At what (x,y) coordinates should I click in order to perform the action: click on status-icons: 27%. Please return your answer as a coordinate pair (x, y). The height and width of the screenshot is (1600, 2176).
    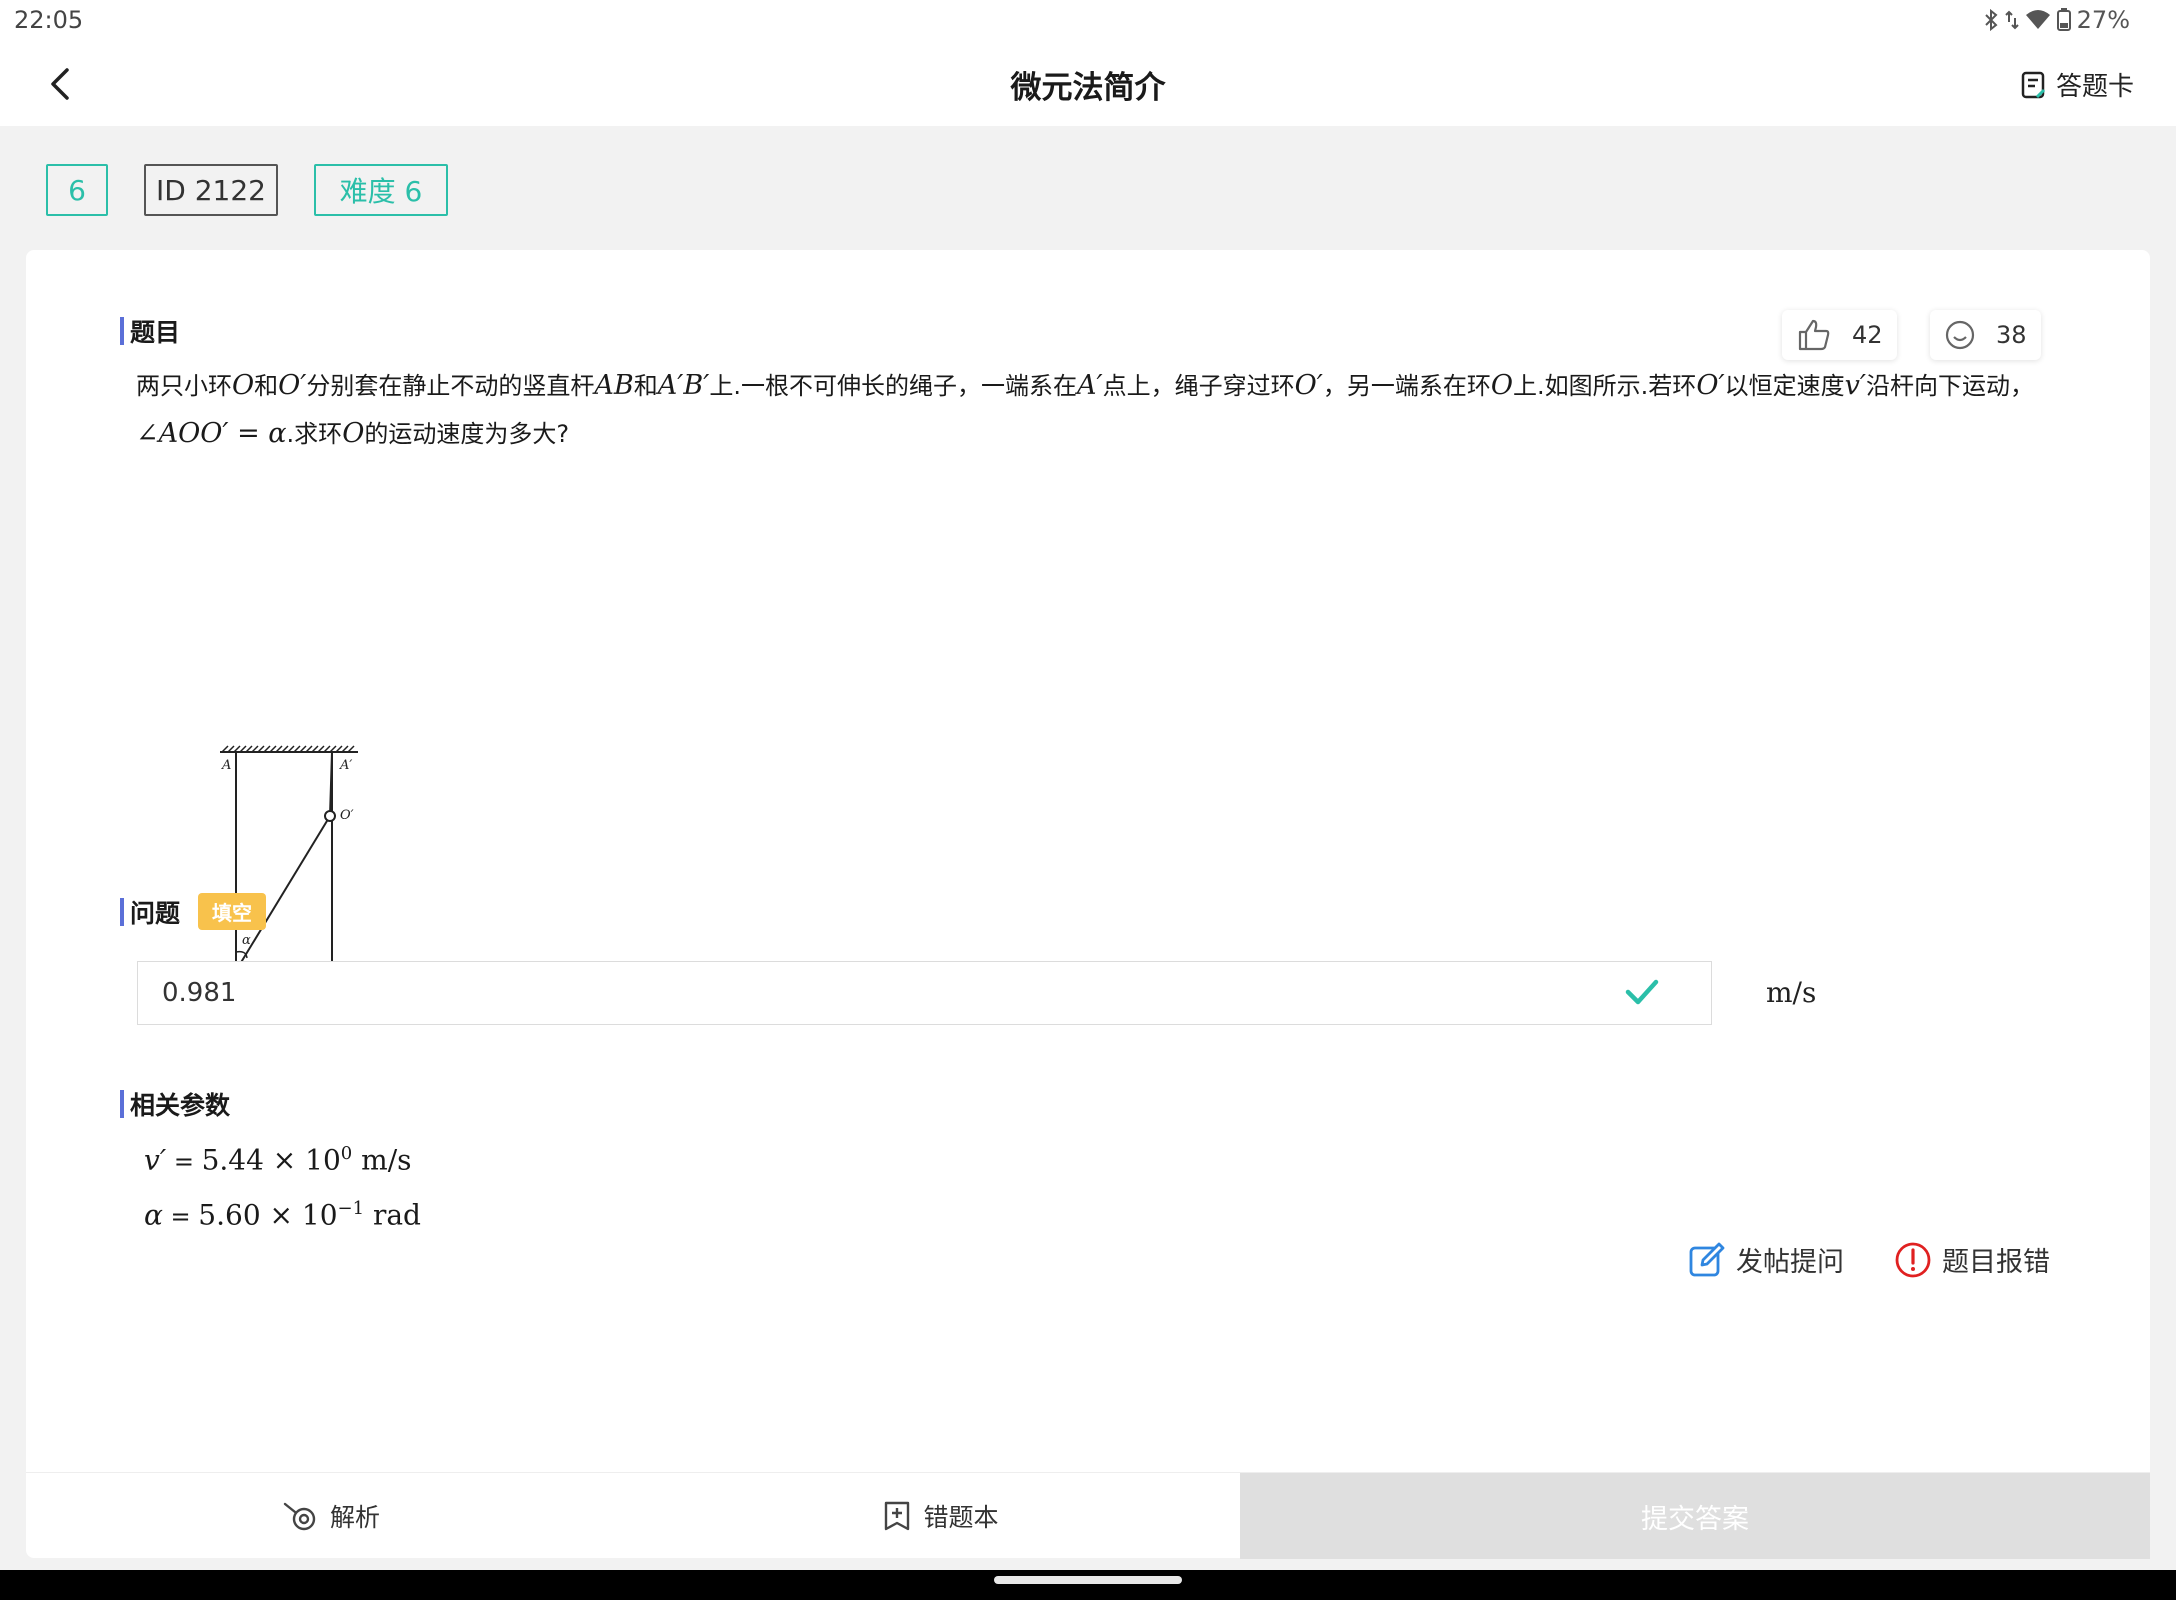
    Looking at the image, I should click on (2056, 20).